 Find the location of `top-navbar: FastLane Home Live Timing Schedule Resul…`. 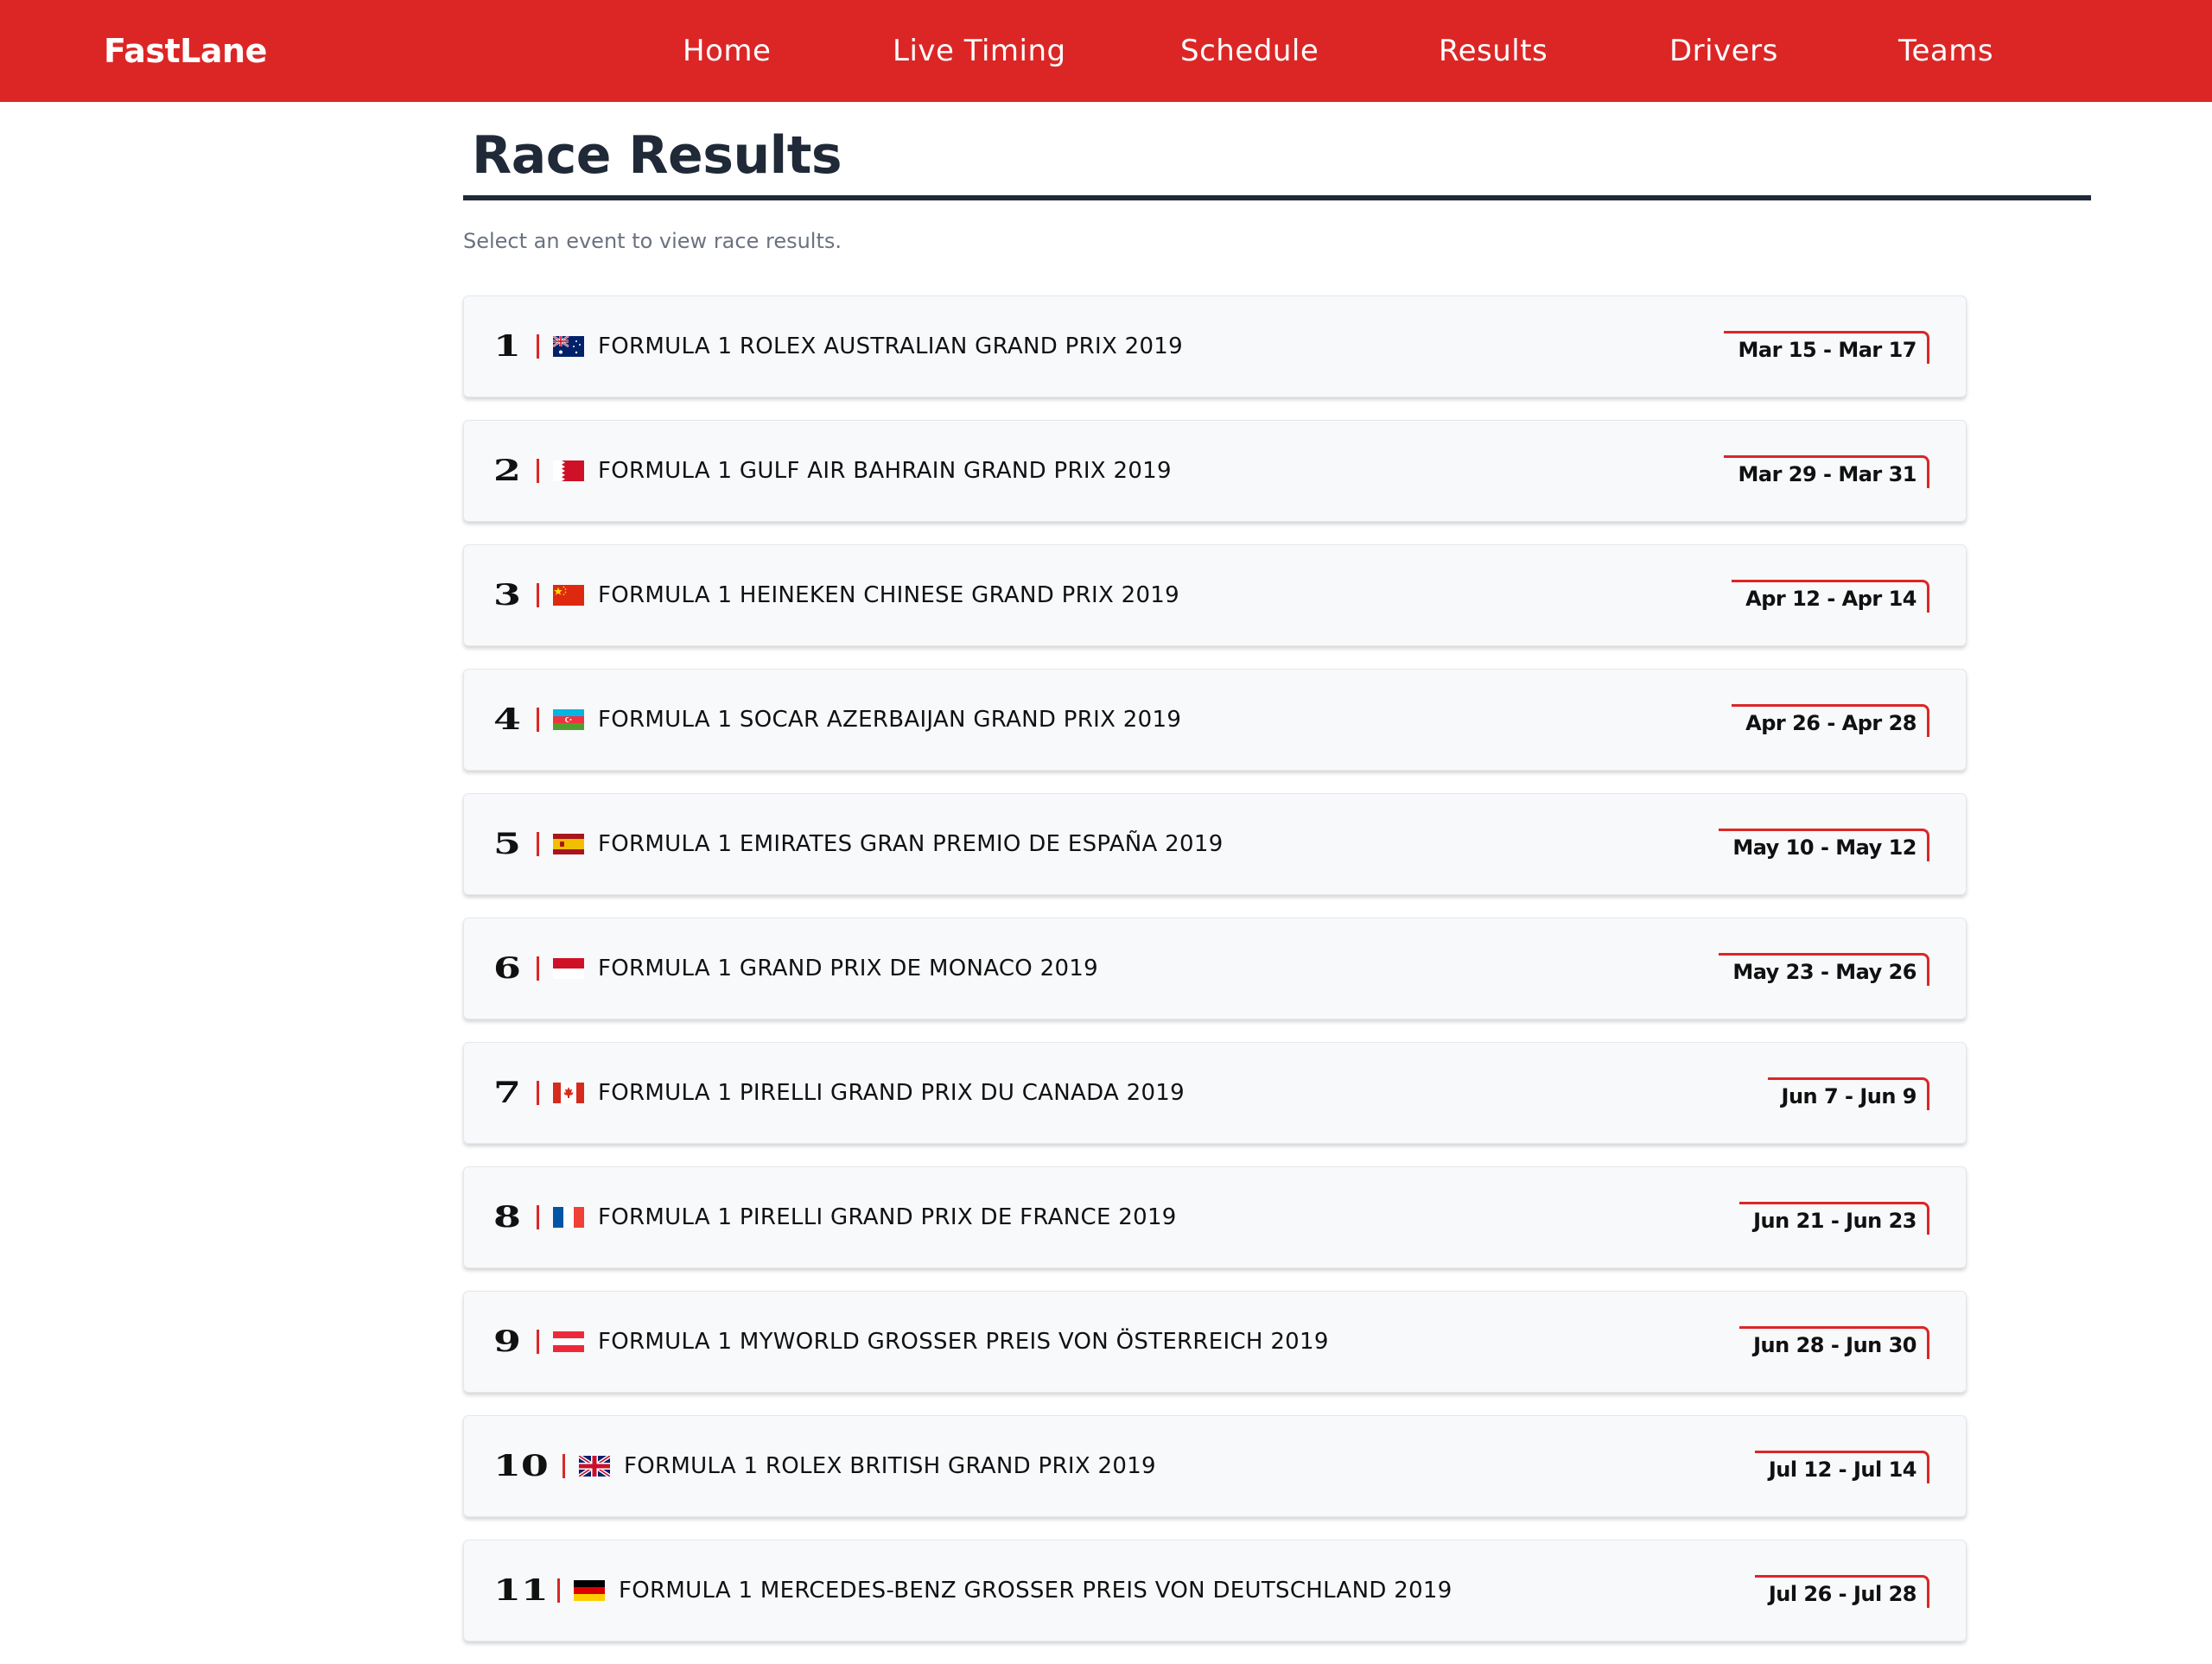

top-navbar: FastLane Home Live Timing Schedule Resul… is located at coordinates (1106, 51).